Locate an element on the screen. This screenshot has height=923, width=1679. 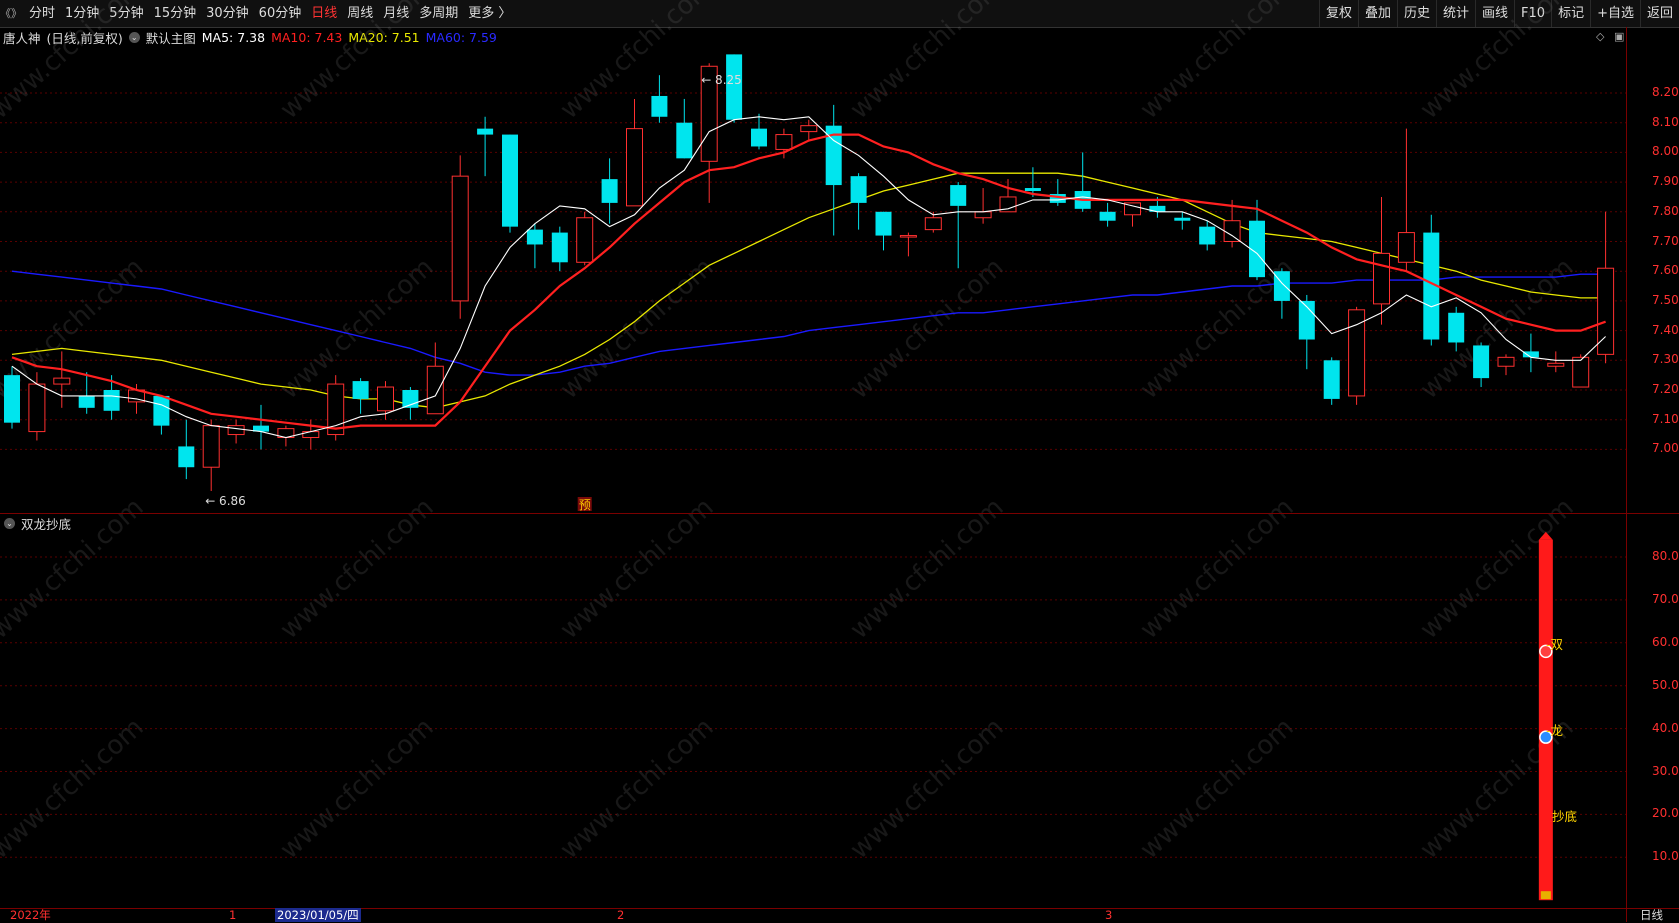
tool-button-8: 返回 is located at coordinates (1659, 13).